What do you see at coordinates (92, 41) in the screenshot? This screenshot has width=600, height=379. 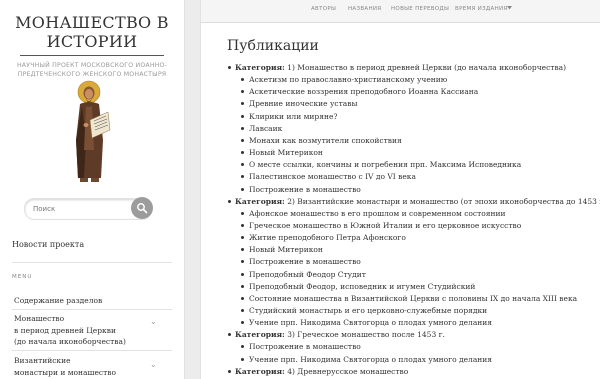 I see `site-title-line2: ИСТОРИИ` at bounding box center [92, 41].